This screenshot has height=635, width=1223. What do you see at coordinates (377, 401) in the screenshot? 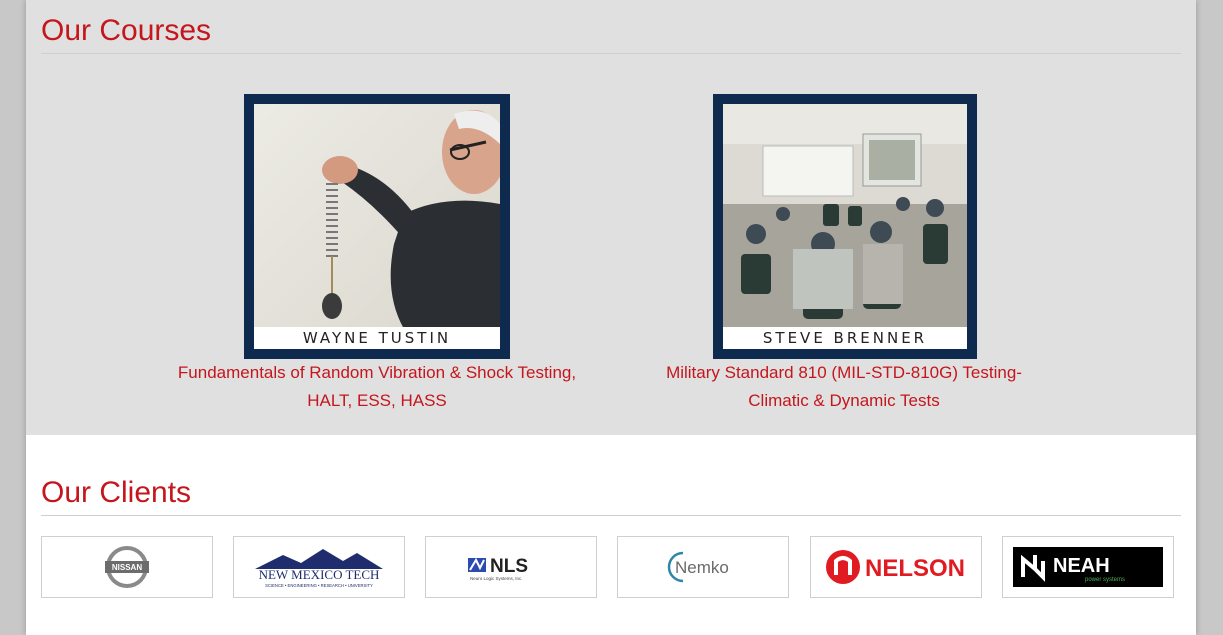
I see `course-link-line2: HALT, ESS, HASS` at bounding box center [377, 401].